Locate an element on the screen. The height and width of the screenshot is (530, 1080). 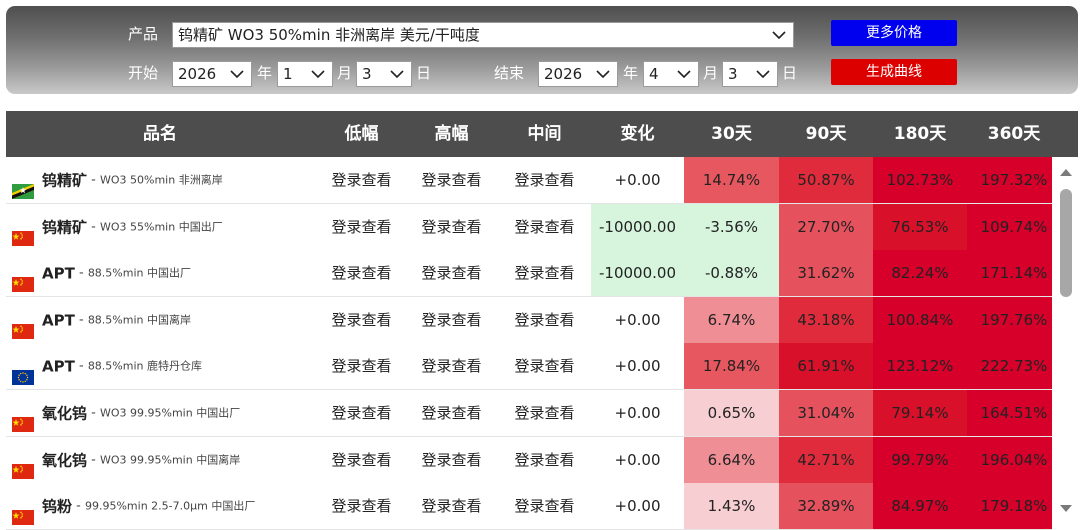
header-product-name: 品名 is located at coordinates (160, 134).